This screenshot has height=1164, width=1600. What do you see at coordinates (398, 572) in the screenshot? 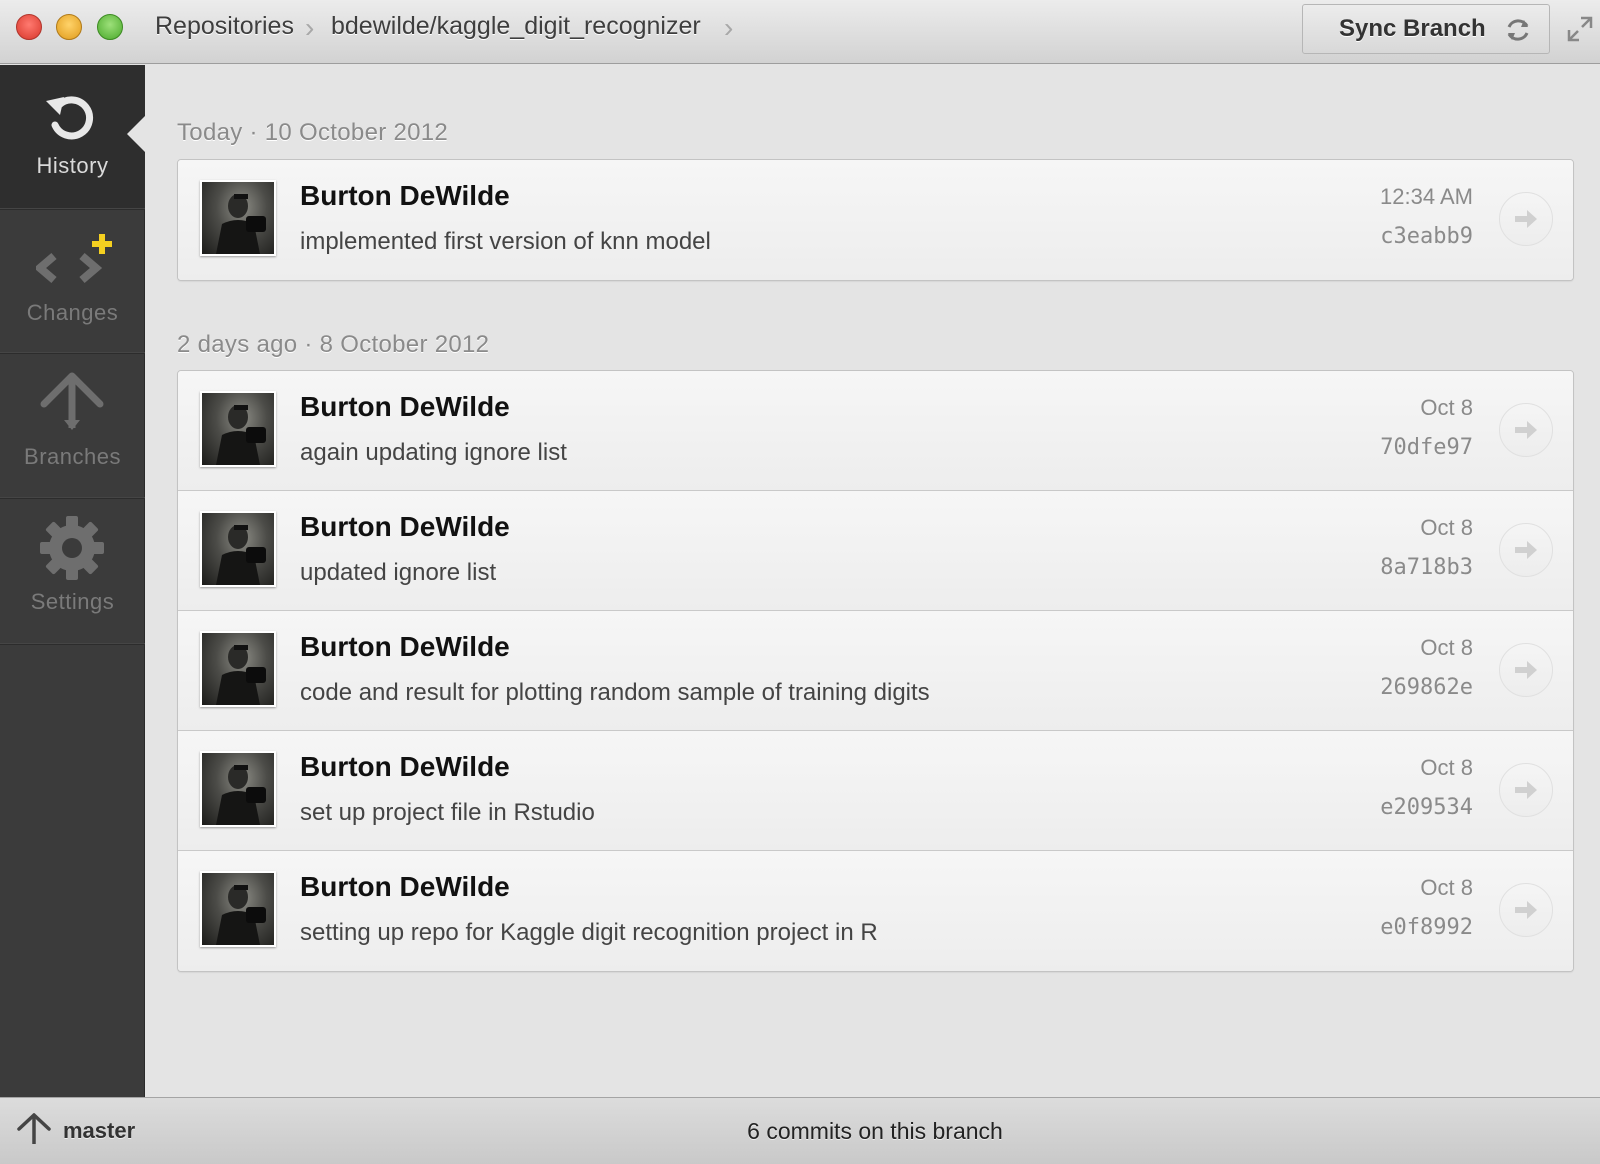
I see `commit-message: updated ignore list` at bounding box center [398, 572].